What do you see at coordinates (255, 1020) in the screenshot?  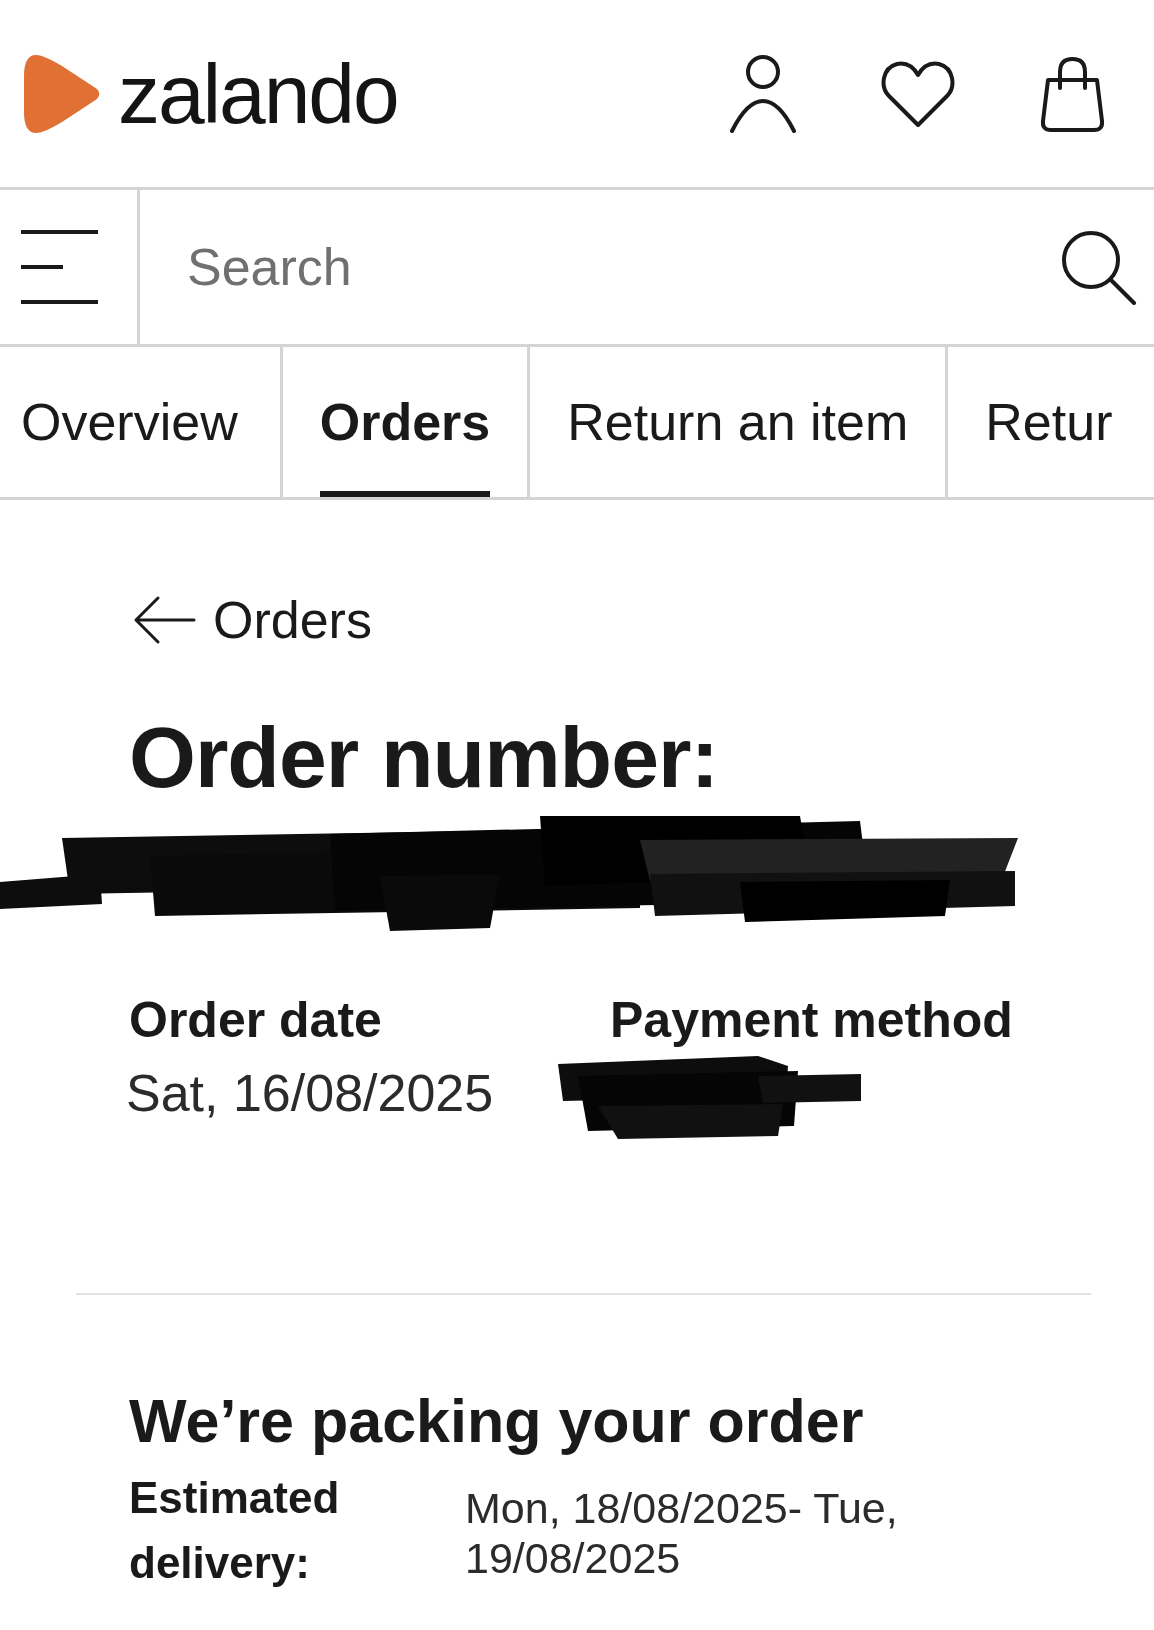 I see `detail-label: Order date` at bounding box center [255, 1020].